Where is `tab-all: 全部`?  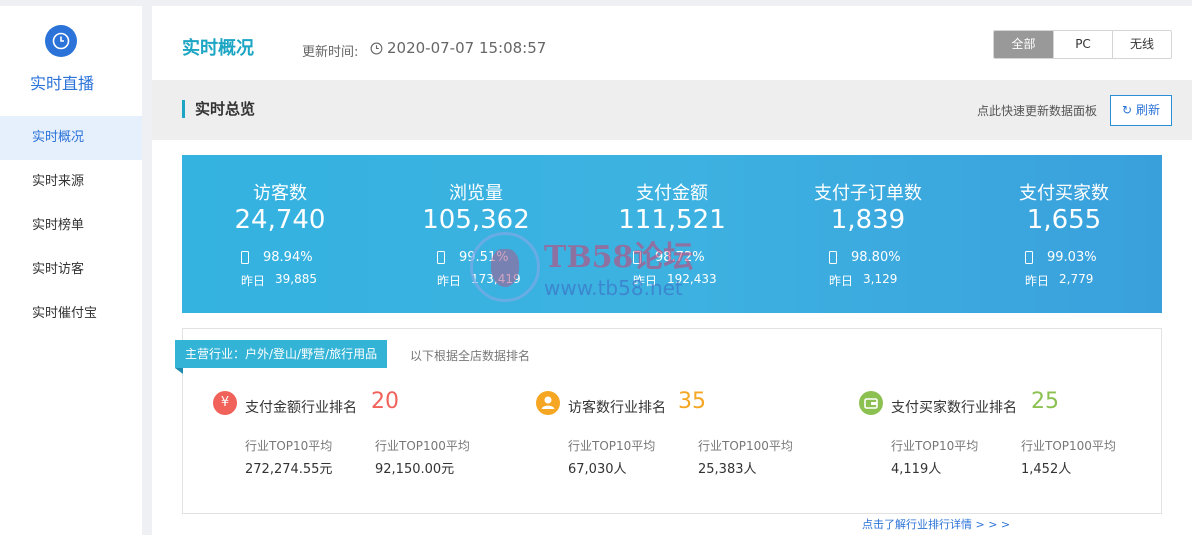 tab-all: 全部 is located at coordinates (1023, 44).